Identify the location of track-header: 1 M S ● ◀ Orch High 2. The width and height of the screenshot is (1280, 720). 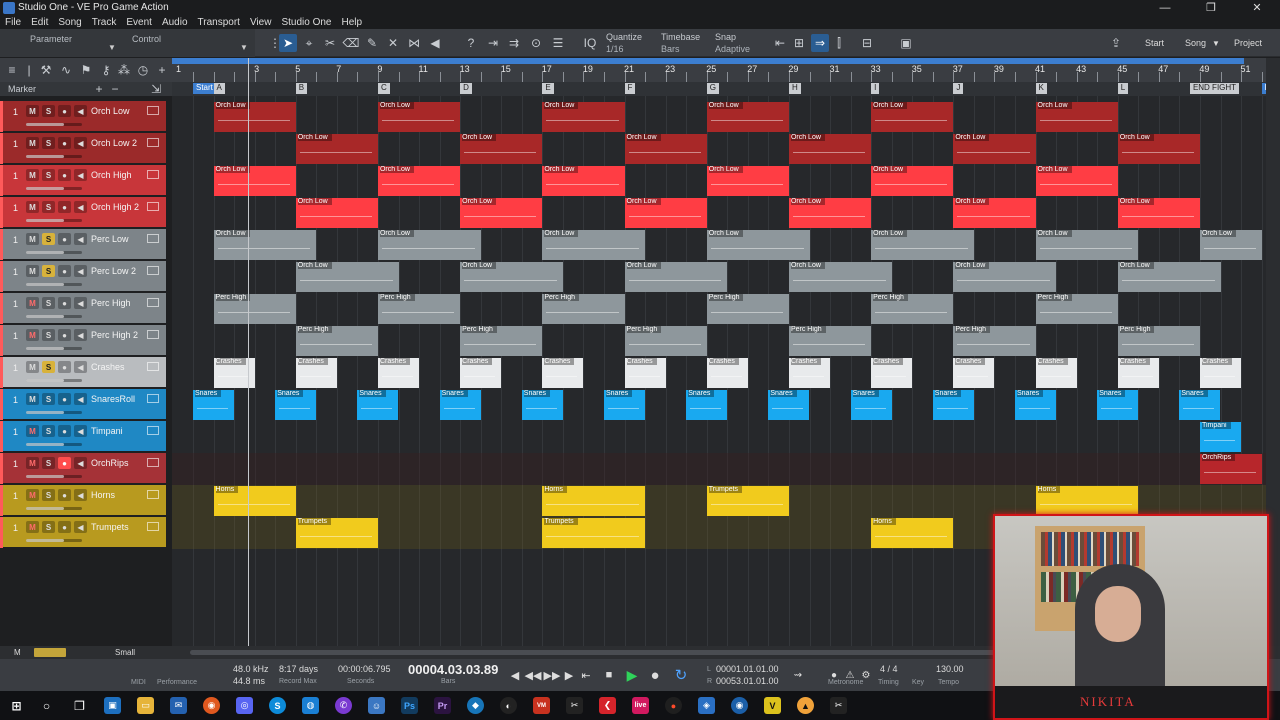
(83, 212).